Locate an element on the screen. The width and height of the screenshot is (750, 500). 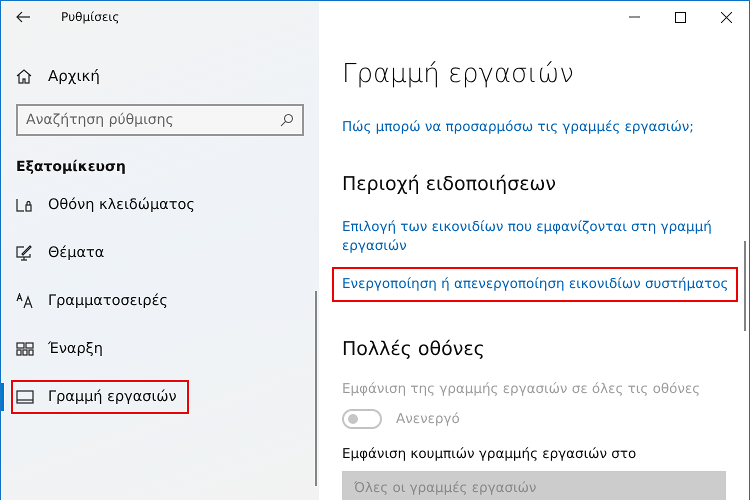
section-heading: Περιοχή ειδοποιήσεων is located at coordinates (449, 184).